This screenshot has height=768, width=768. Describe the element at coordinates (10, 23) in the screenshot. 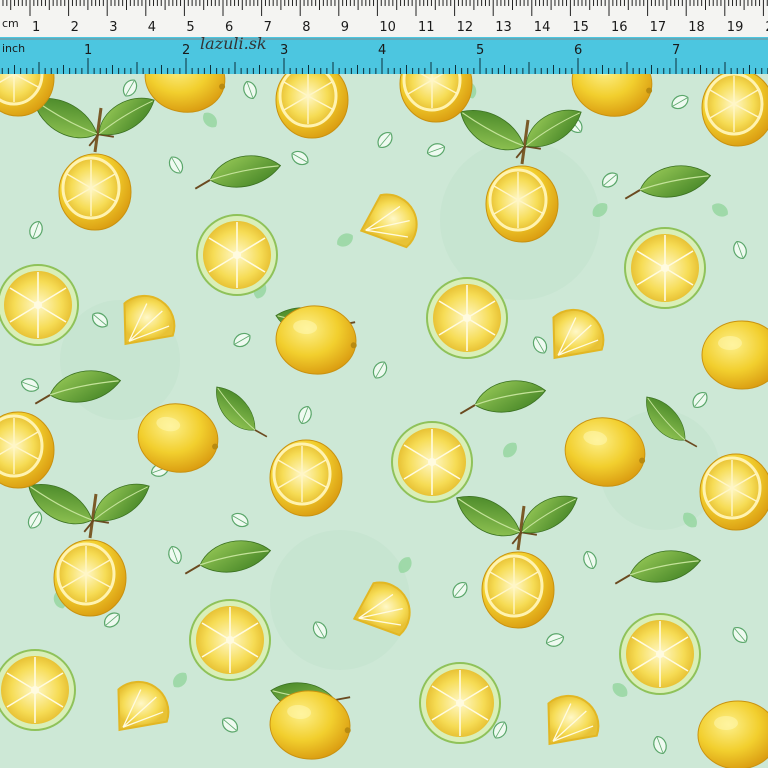

I see `ruler-cm-unit: cm` at that location.